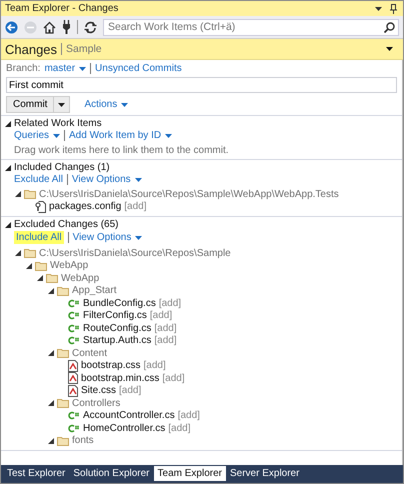  What do you see at coordinates (393, 9) in the screenshot?
I see `pin-icon` at bounding box center [393, 9].